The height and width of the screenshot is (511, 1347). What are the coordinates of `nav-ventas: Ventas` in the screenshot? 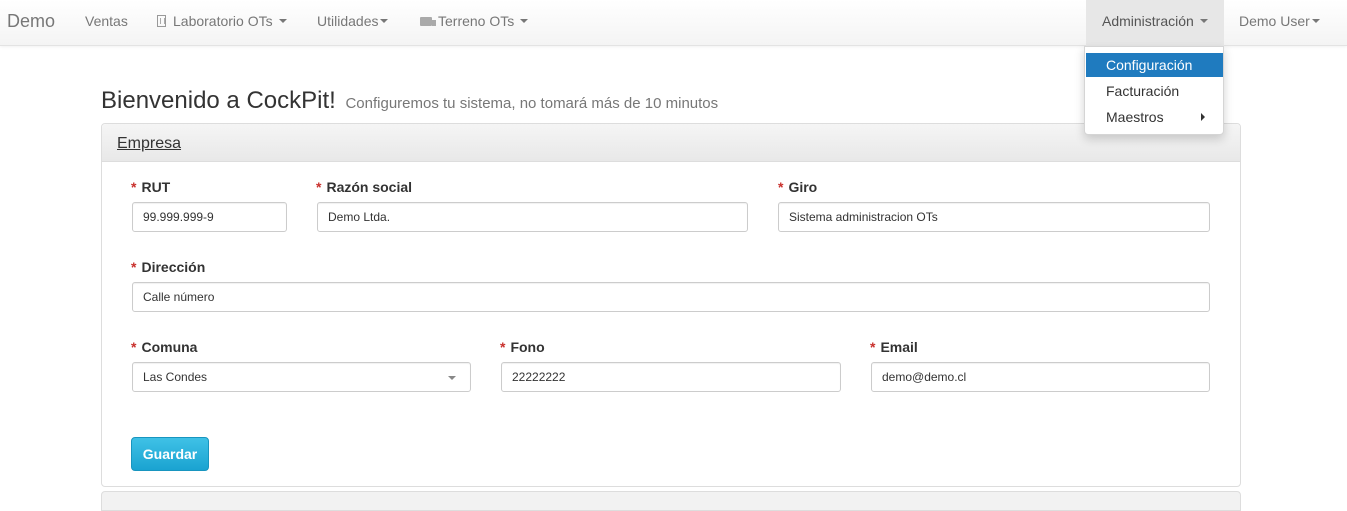 It's located at (106, 21).